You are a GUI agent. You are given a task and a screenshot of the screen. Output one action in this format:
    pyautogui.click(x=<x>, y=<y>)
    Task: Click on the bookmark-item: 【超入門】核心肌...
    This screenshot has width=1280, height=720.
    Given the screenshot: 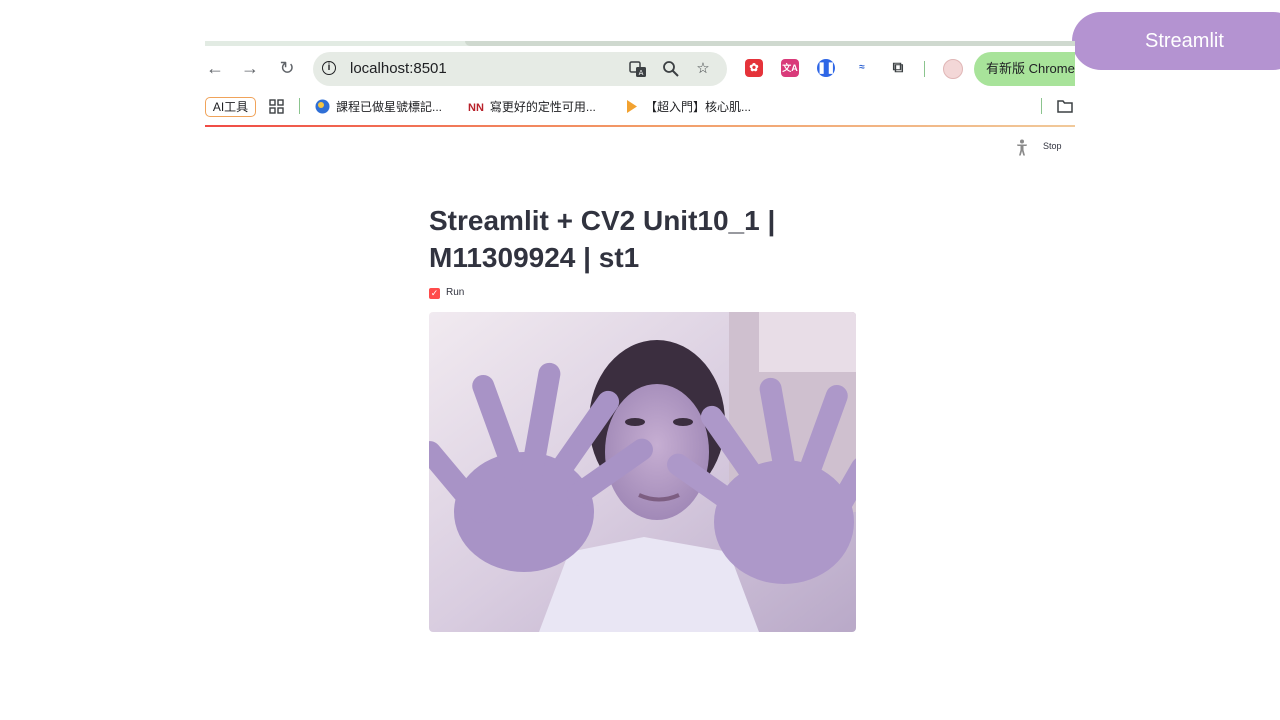 What is the action you would take?
    pyautogui.click(x=687, y=107)
    